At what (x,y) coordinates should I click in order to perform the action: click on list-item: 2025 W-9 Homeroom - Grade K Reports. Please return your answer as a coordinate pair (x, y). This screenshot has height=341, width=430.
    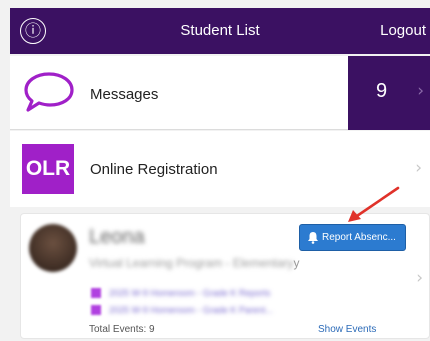
    Looking at the image, I should click on (182, 293).